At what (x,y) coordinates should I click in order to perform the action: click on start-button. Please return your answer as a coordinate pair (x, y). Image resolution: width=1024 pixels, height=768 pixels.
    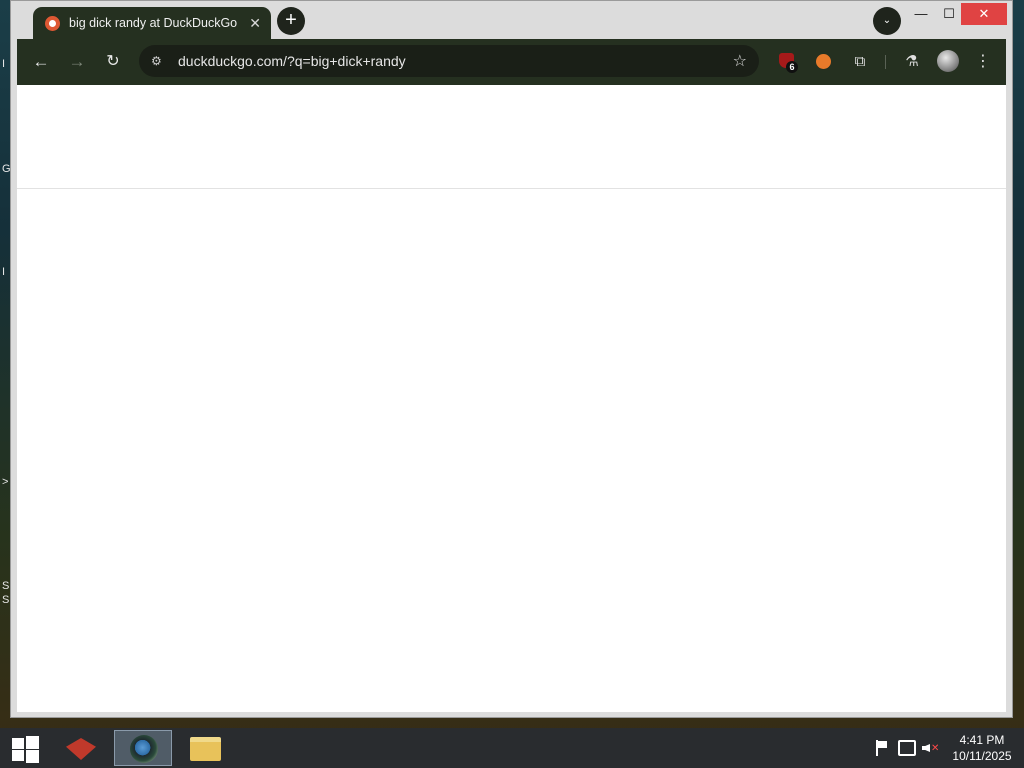
    Looking at the image, I should click on (26, 748).